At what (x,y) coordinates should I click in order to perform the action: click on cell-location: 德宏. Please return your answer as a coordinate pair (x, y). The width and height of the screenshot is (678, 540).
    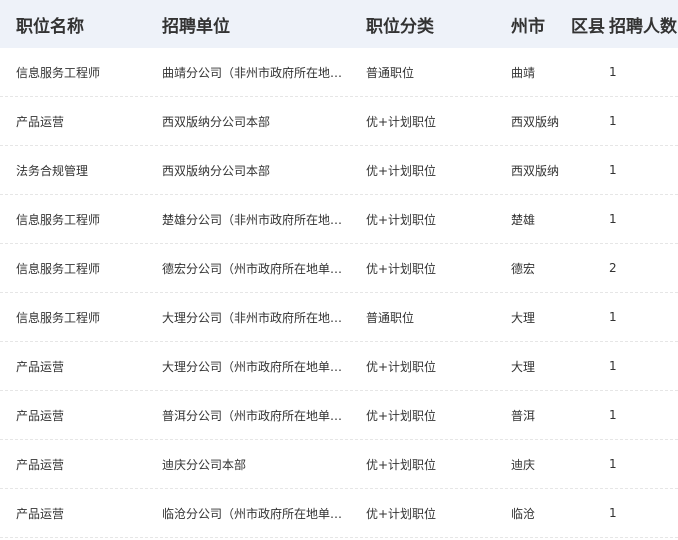
    Looking at the image, I should click on (523, 268).